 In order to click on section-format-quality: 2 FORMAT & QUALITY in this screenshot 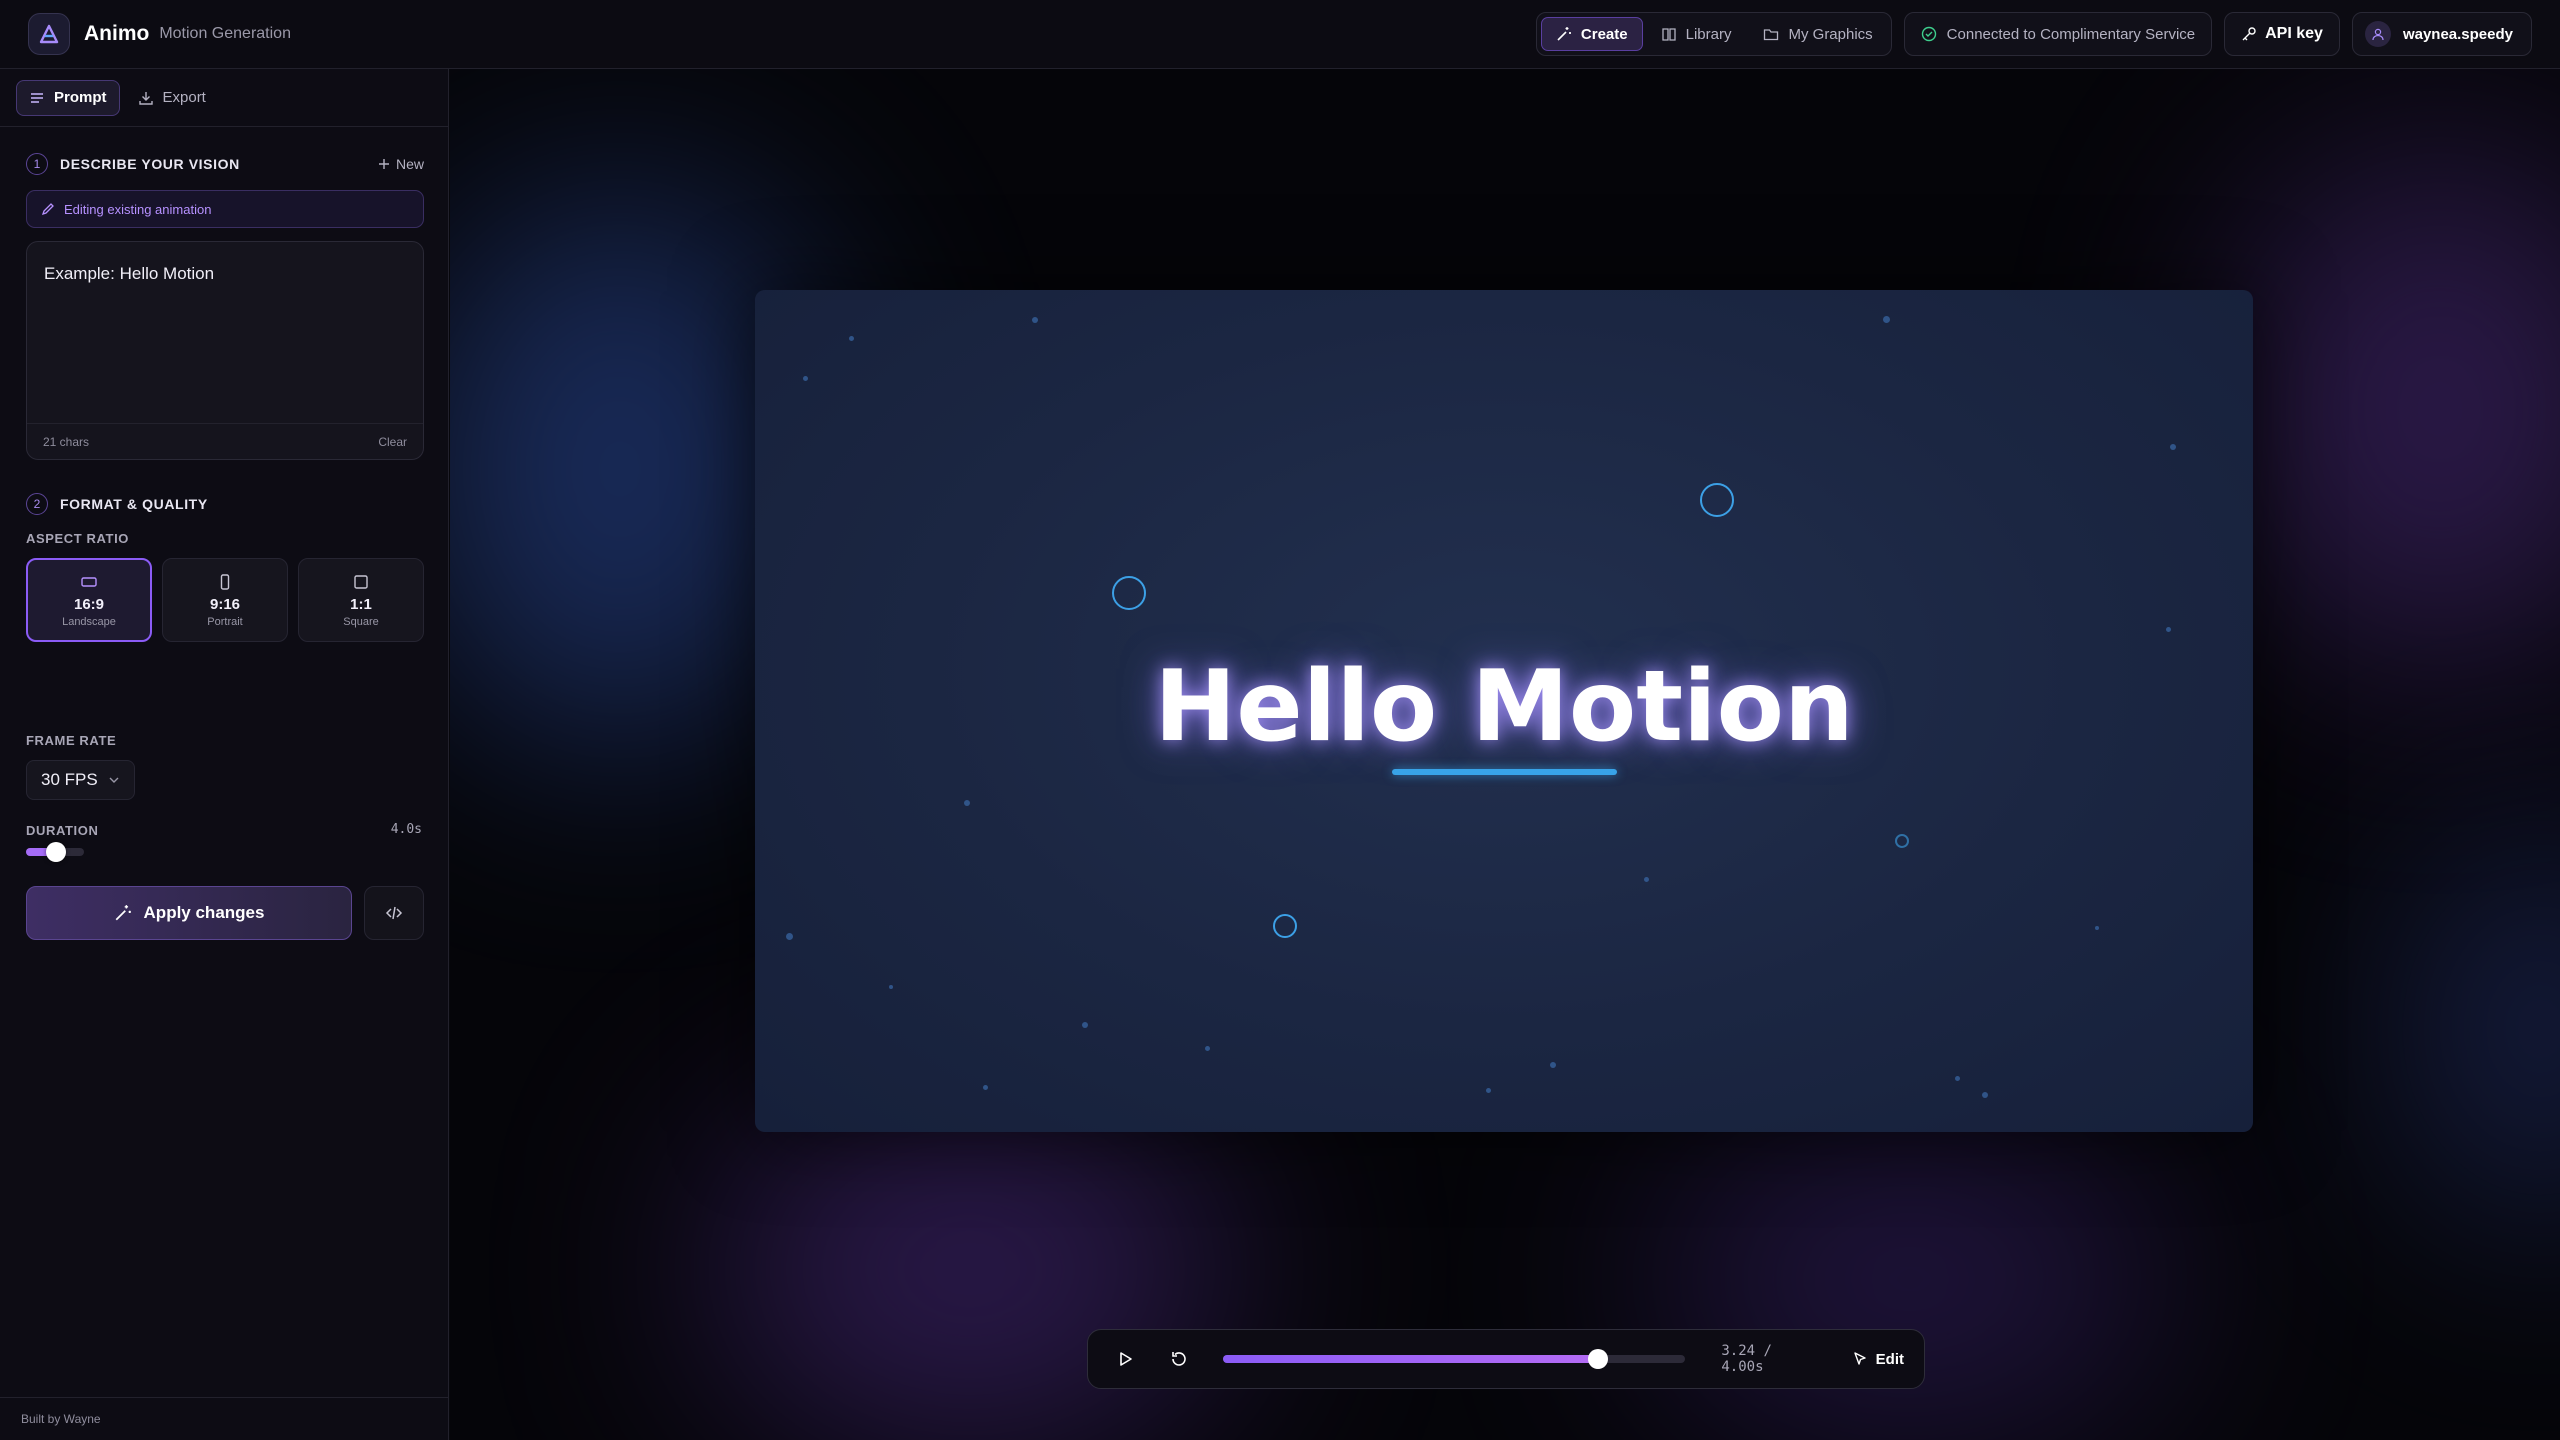, I will do `click(225, 504)`.